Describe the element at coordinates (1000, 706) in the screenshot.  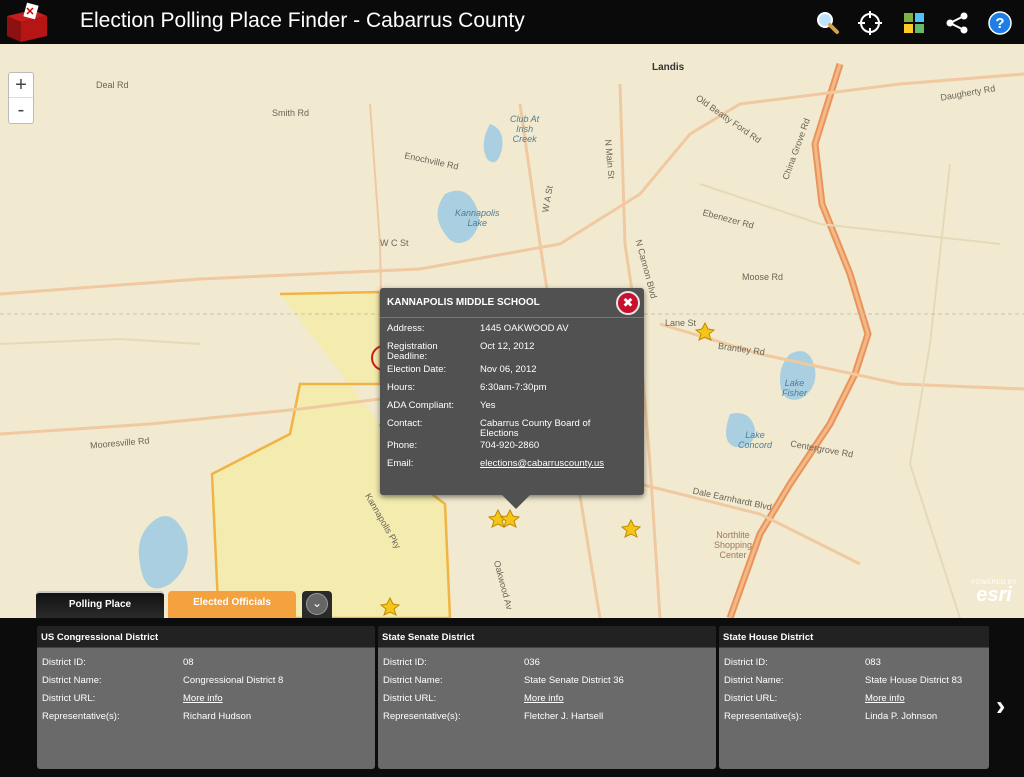
I see `chevron-right-icon: ›` at that location.